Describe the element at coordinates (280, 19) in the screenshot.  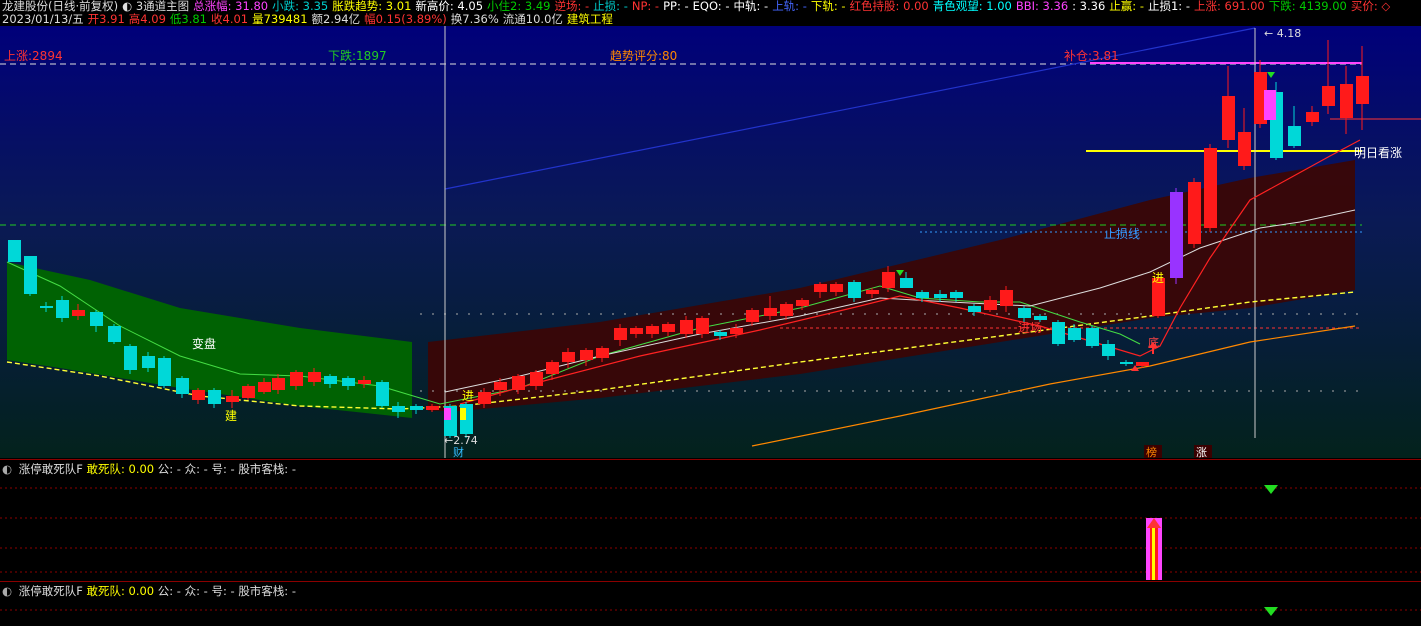
I see `quote-item-5: 量739481` at that location.